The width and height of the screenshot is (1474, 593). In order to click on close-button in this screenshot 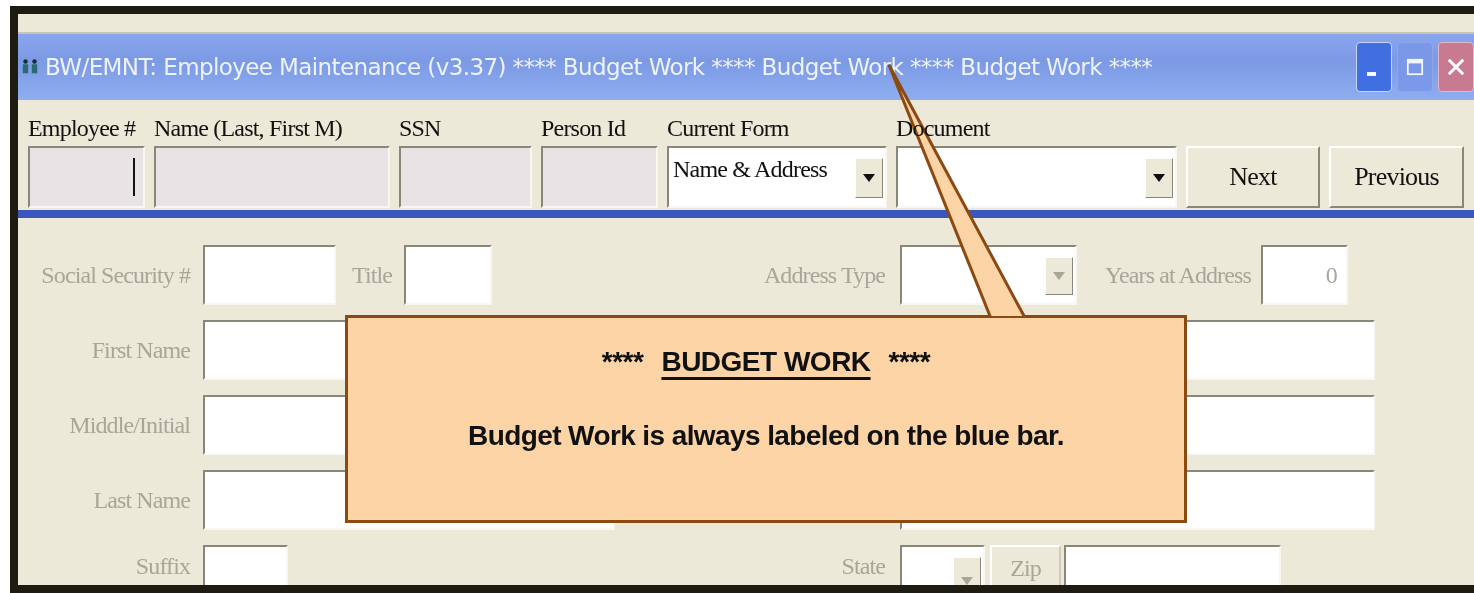, I will do `click(1456, 67)`.